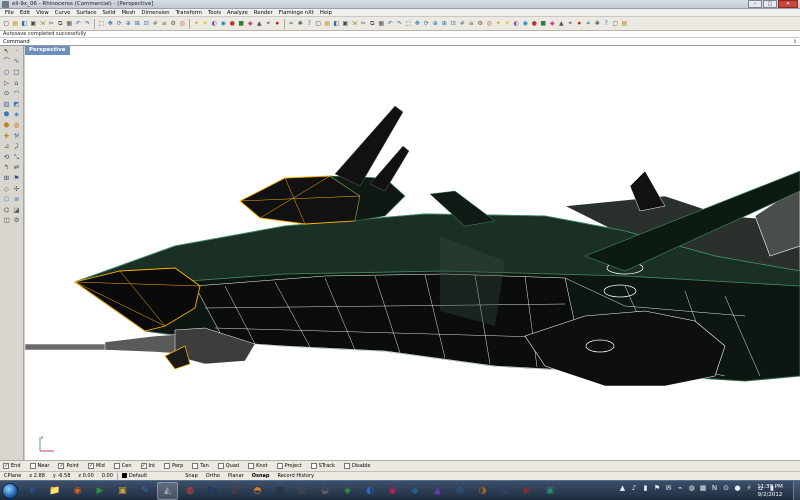  What do you see at coordinates (347, 491) in the screenshot?
I see `taskbar-app15-icon: ◈` at bounding box center [347, 491].